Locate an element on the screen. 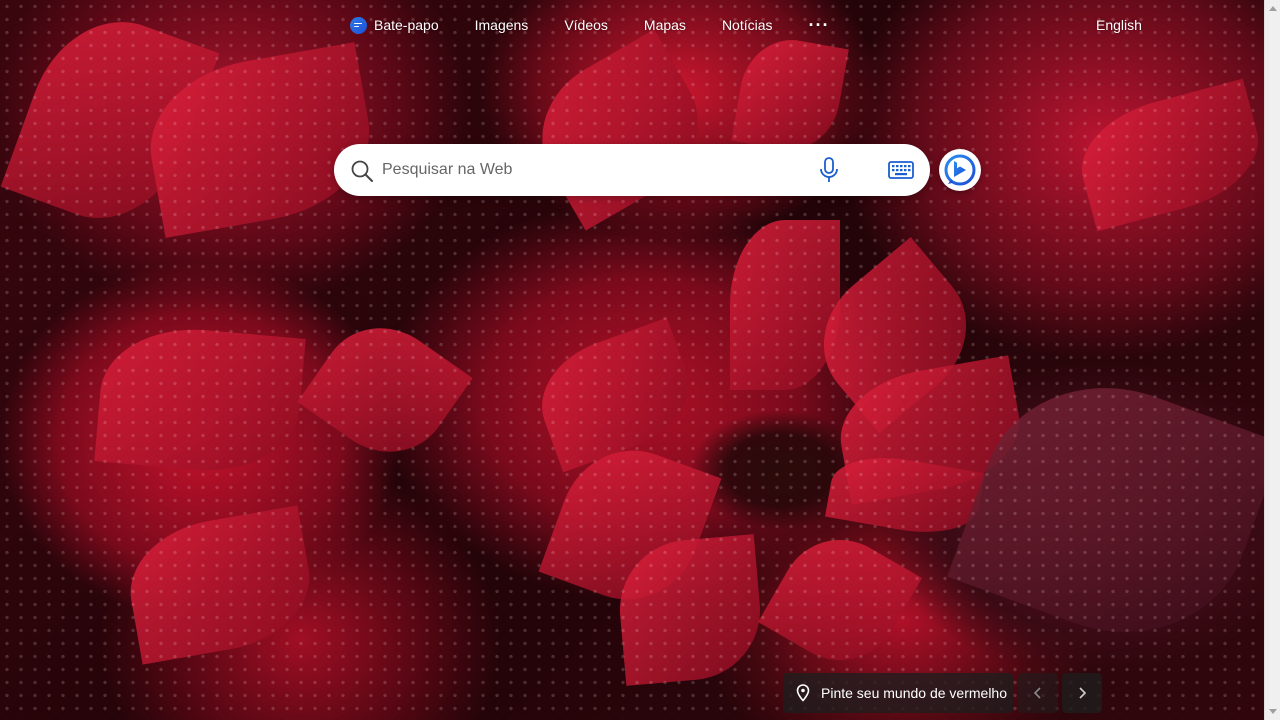 The height and width of the screenshot is (720, 1280). language-link: English is located at coordinates (1119, 25).